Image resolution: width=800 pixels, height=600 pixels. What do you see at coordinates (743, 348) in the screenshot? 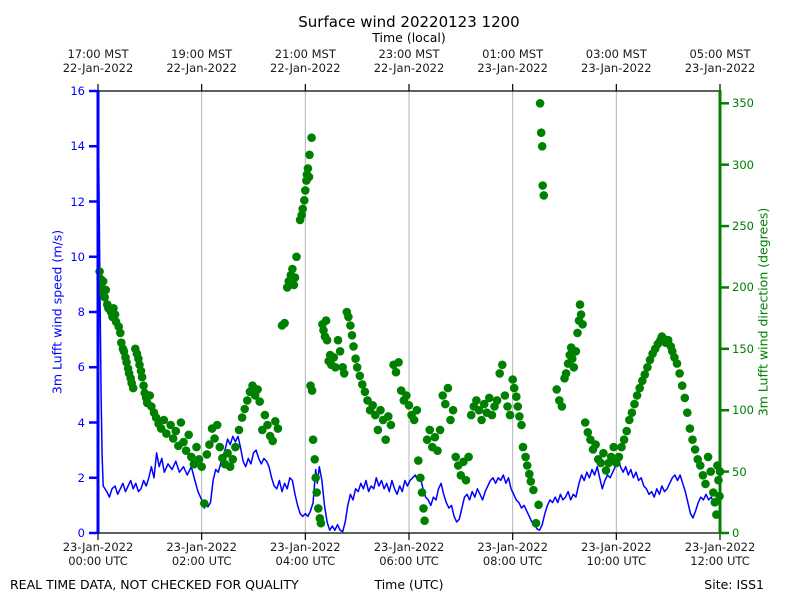
I see `right-tick-label: 150` at bounding box center [743, 348].